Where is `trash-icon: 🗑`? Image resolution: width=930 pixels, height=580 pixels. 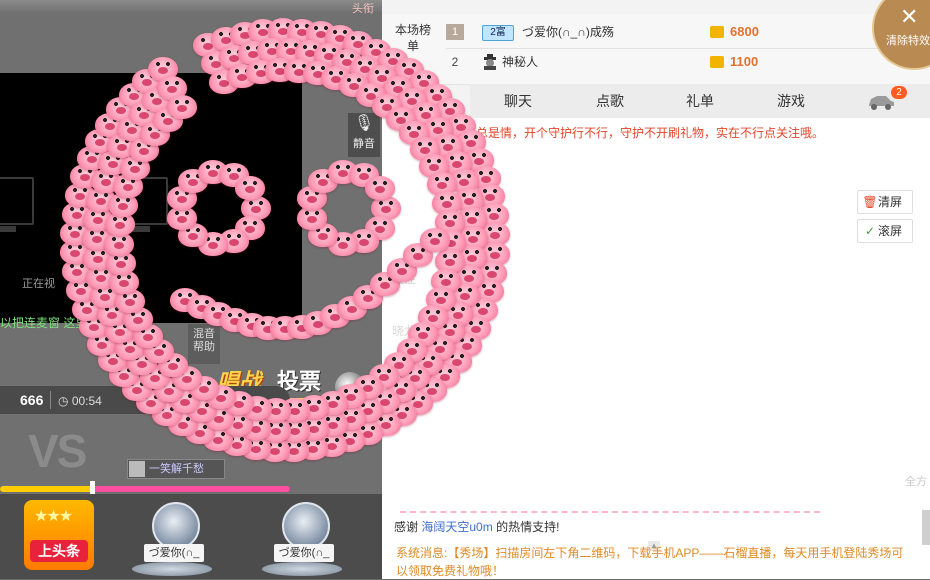 trash-icon: 🗑 is located at coordinates (870, 202).